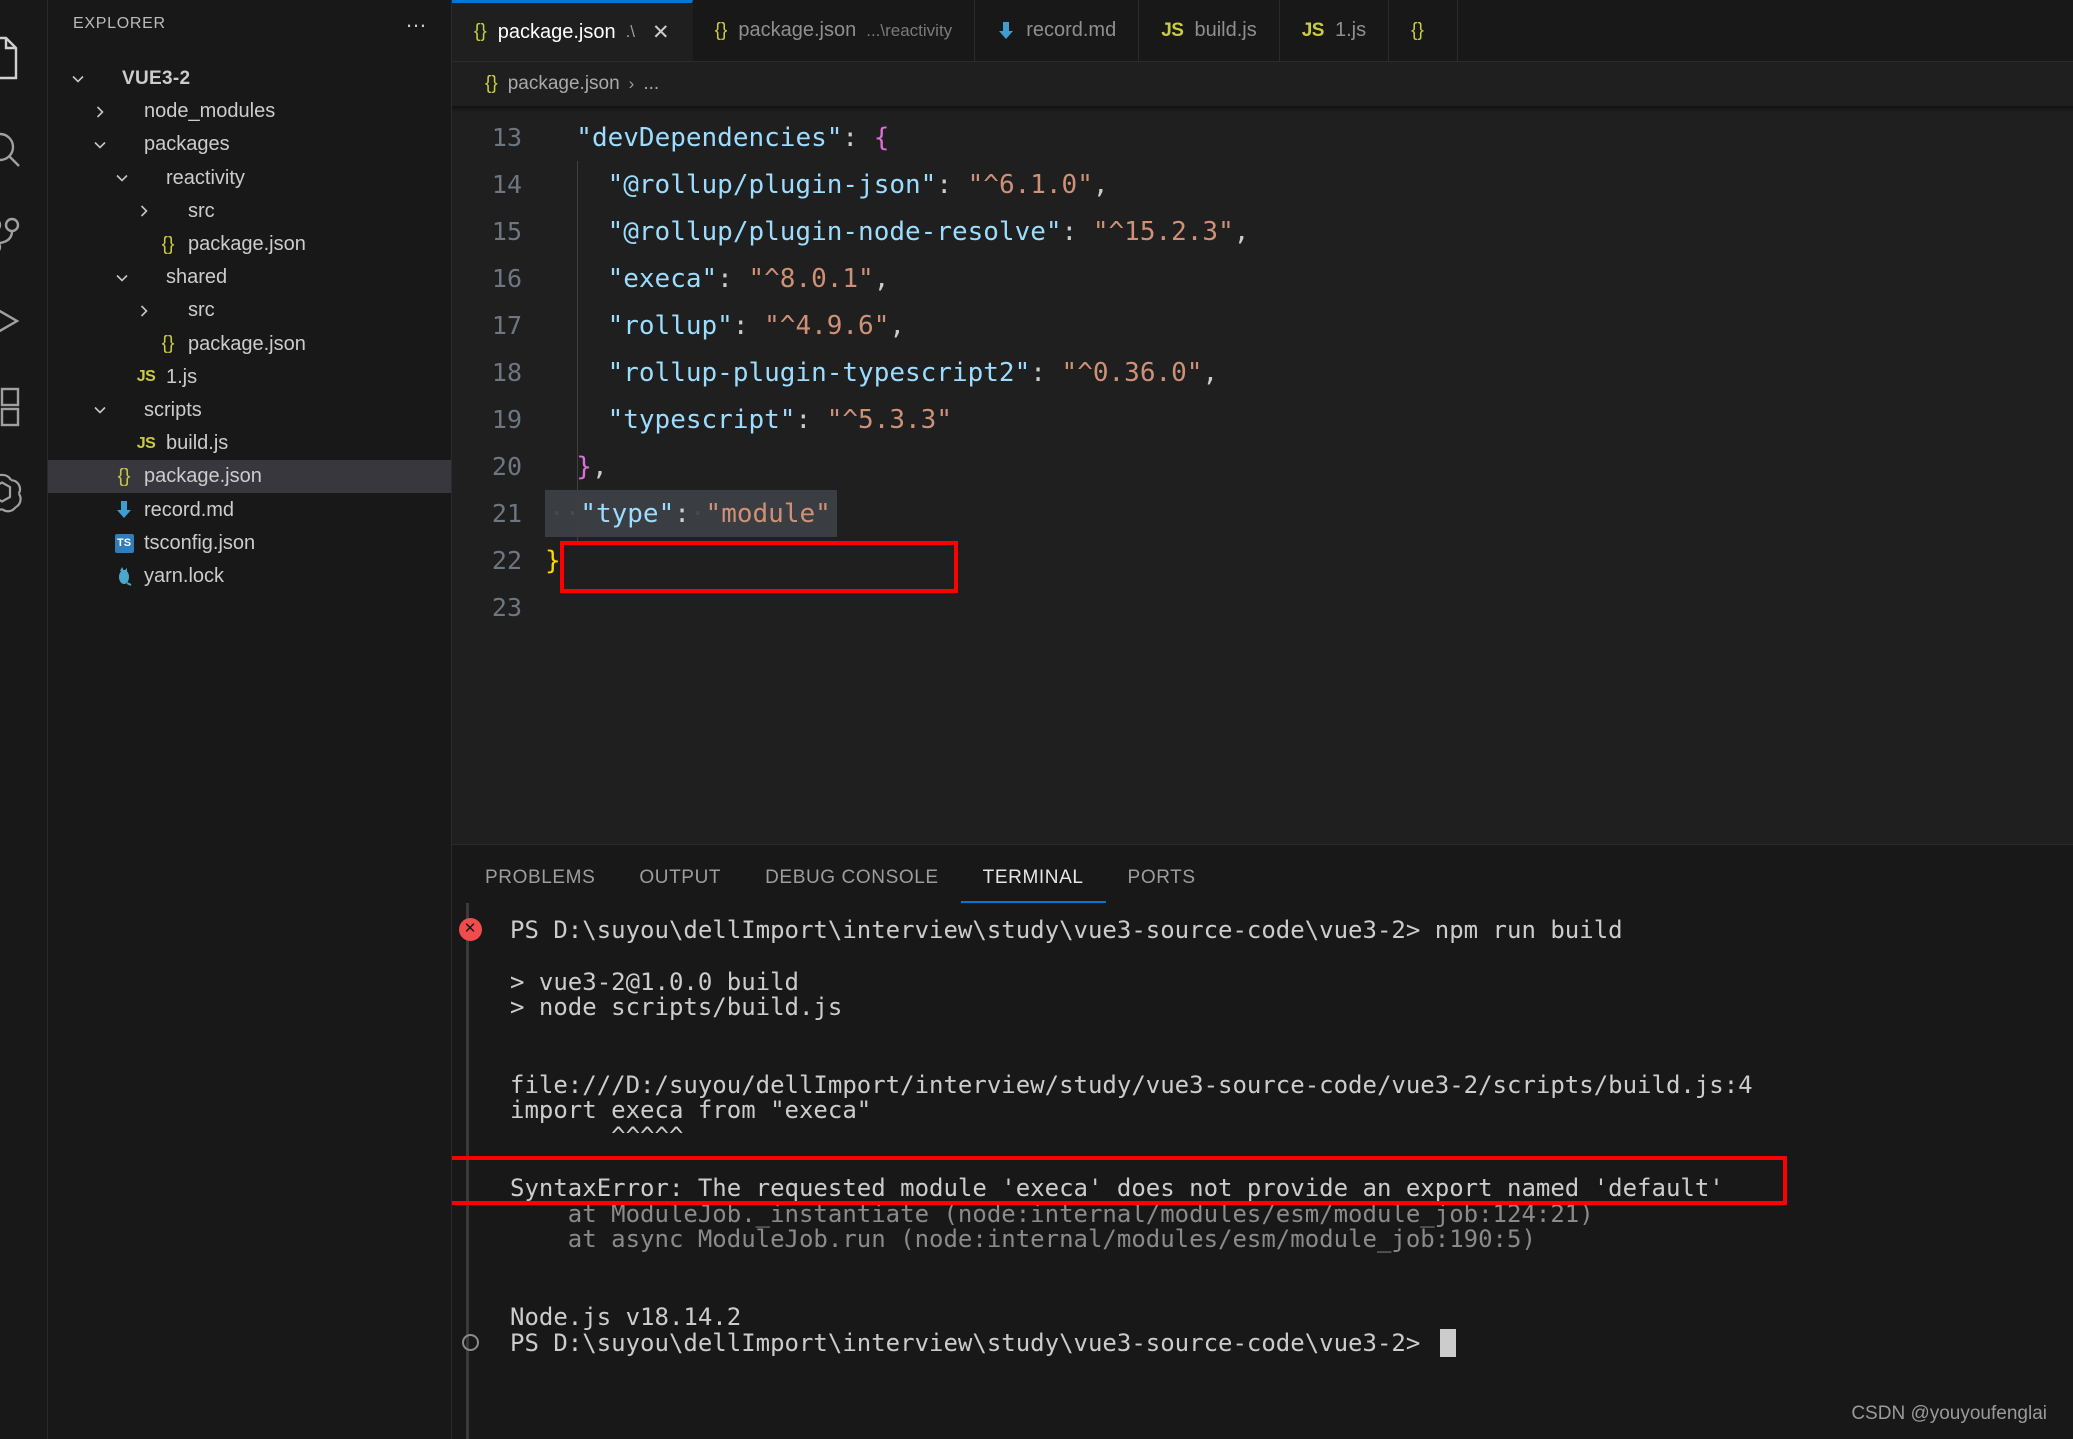 The height and width of the screenshot is (1439, 2073). What do you see at coordinates (13, 235) in the screenshot?
I see `source-control-icon` at bounding box center [13, 235].